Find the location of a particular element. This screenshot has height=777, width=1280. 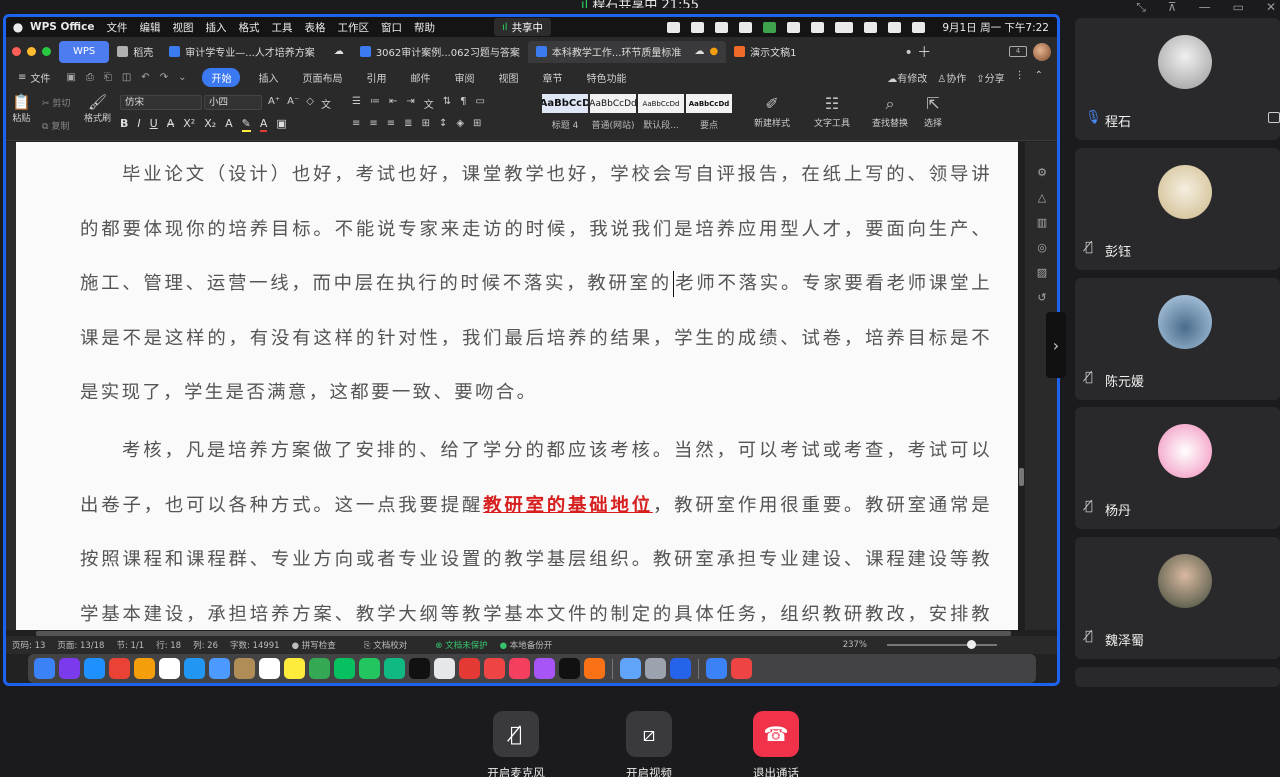

text-tools-button: ☷ 文字工具 is located at coordinates (832, 111).